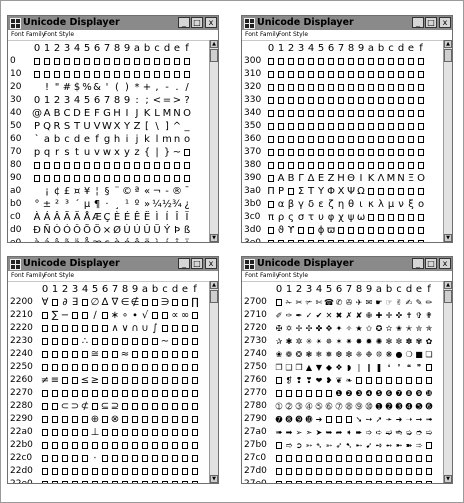 This screenshot has width=464, height=503. I want to click on column-header-label: 1, so click(47, 48).